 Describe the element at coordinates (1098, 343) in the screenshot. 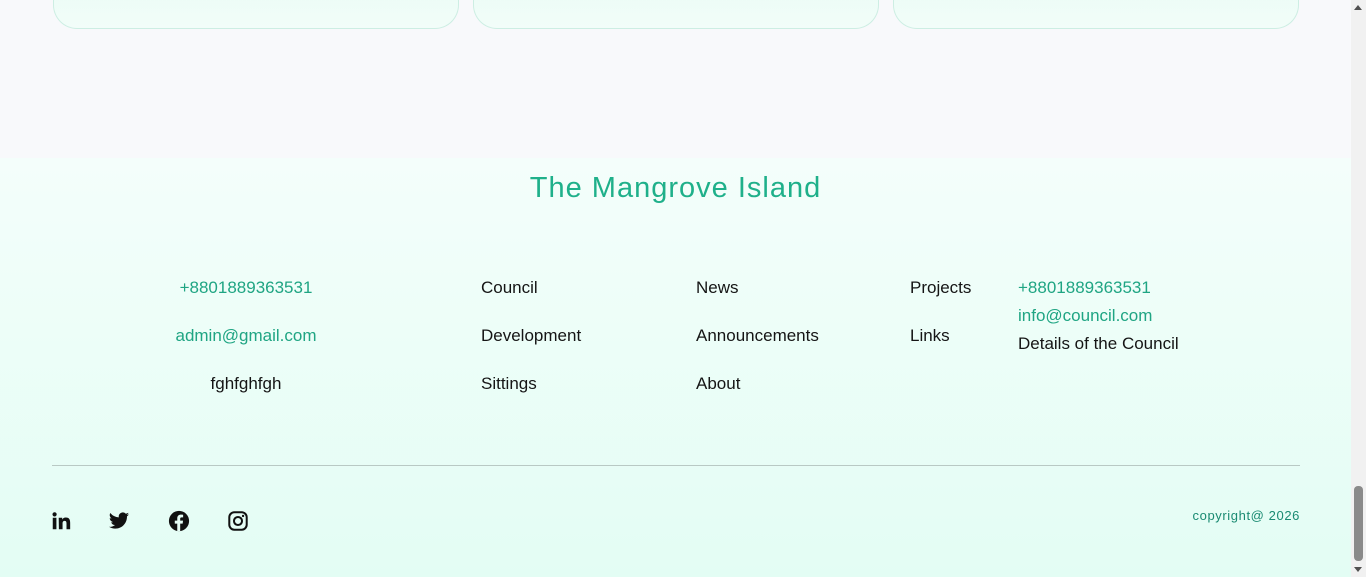

I see `council-details: Details of the Council` at that location.